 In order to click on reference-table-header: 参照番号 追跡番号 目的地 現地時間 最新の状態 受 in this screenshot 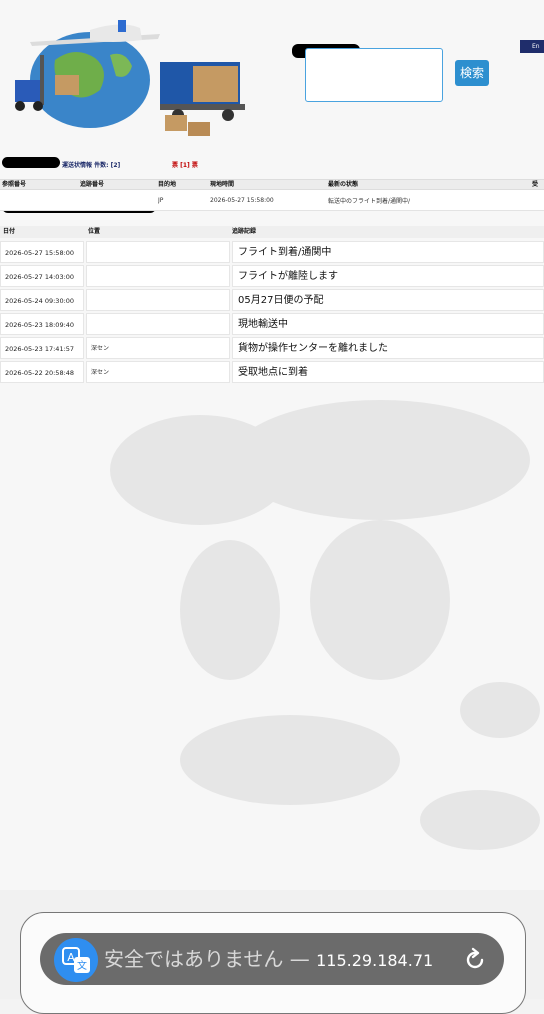, I will do `click(272, 184)`.